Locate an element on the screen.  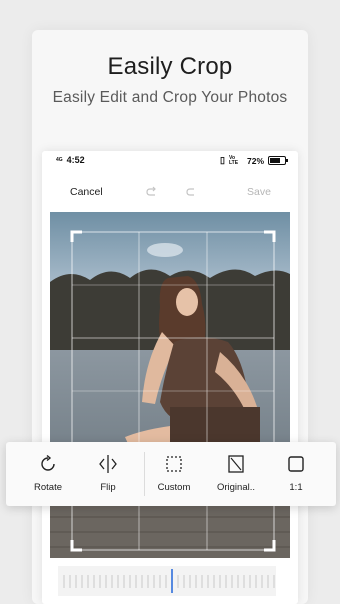
square-ratio-icon is located at coordinates (296, 464).